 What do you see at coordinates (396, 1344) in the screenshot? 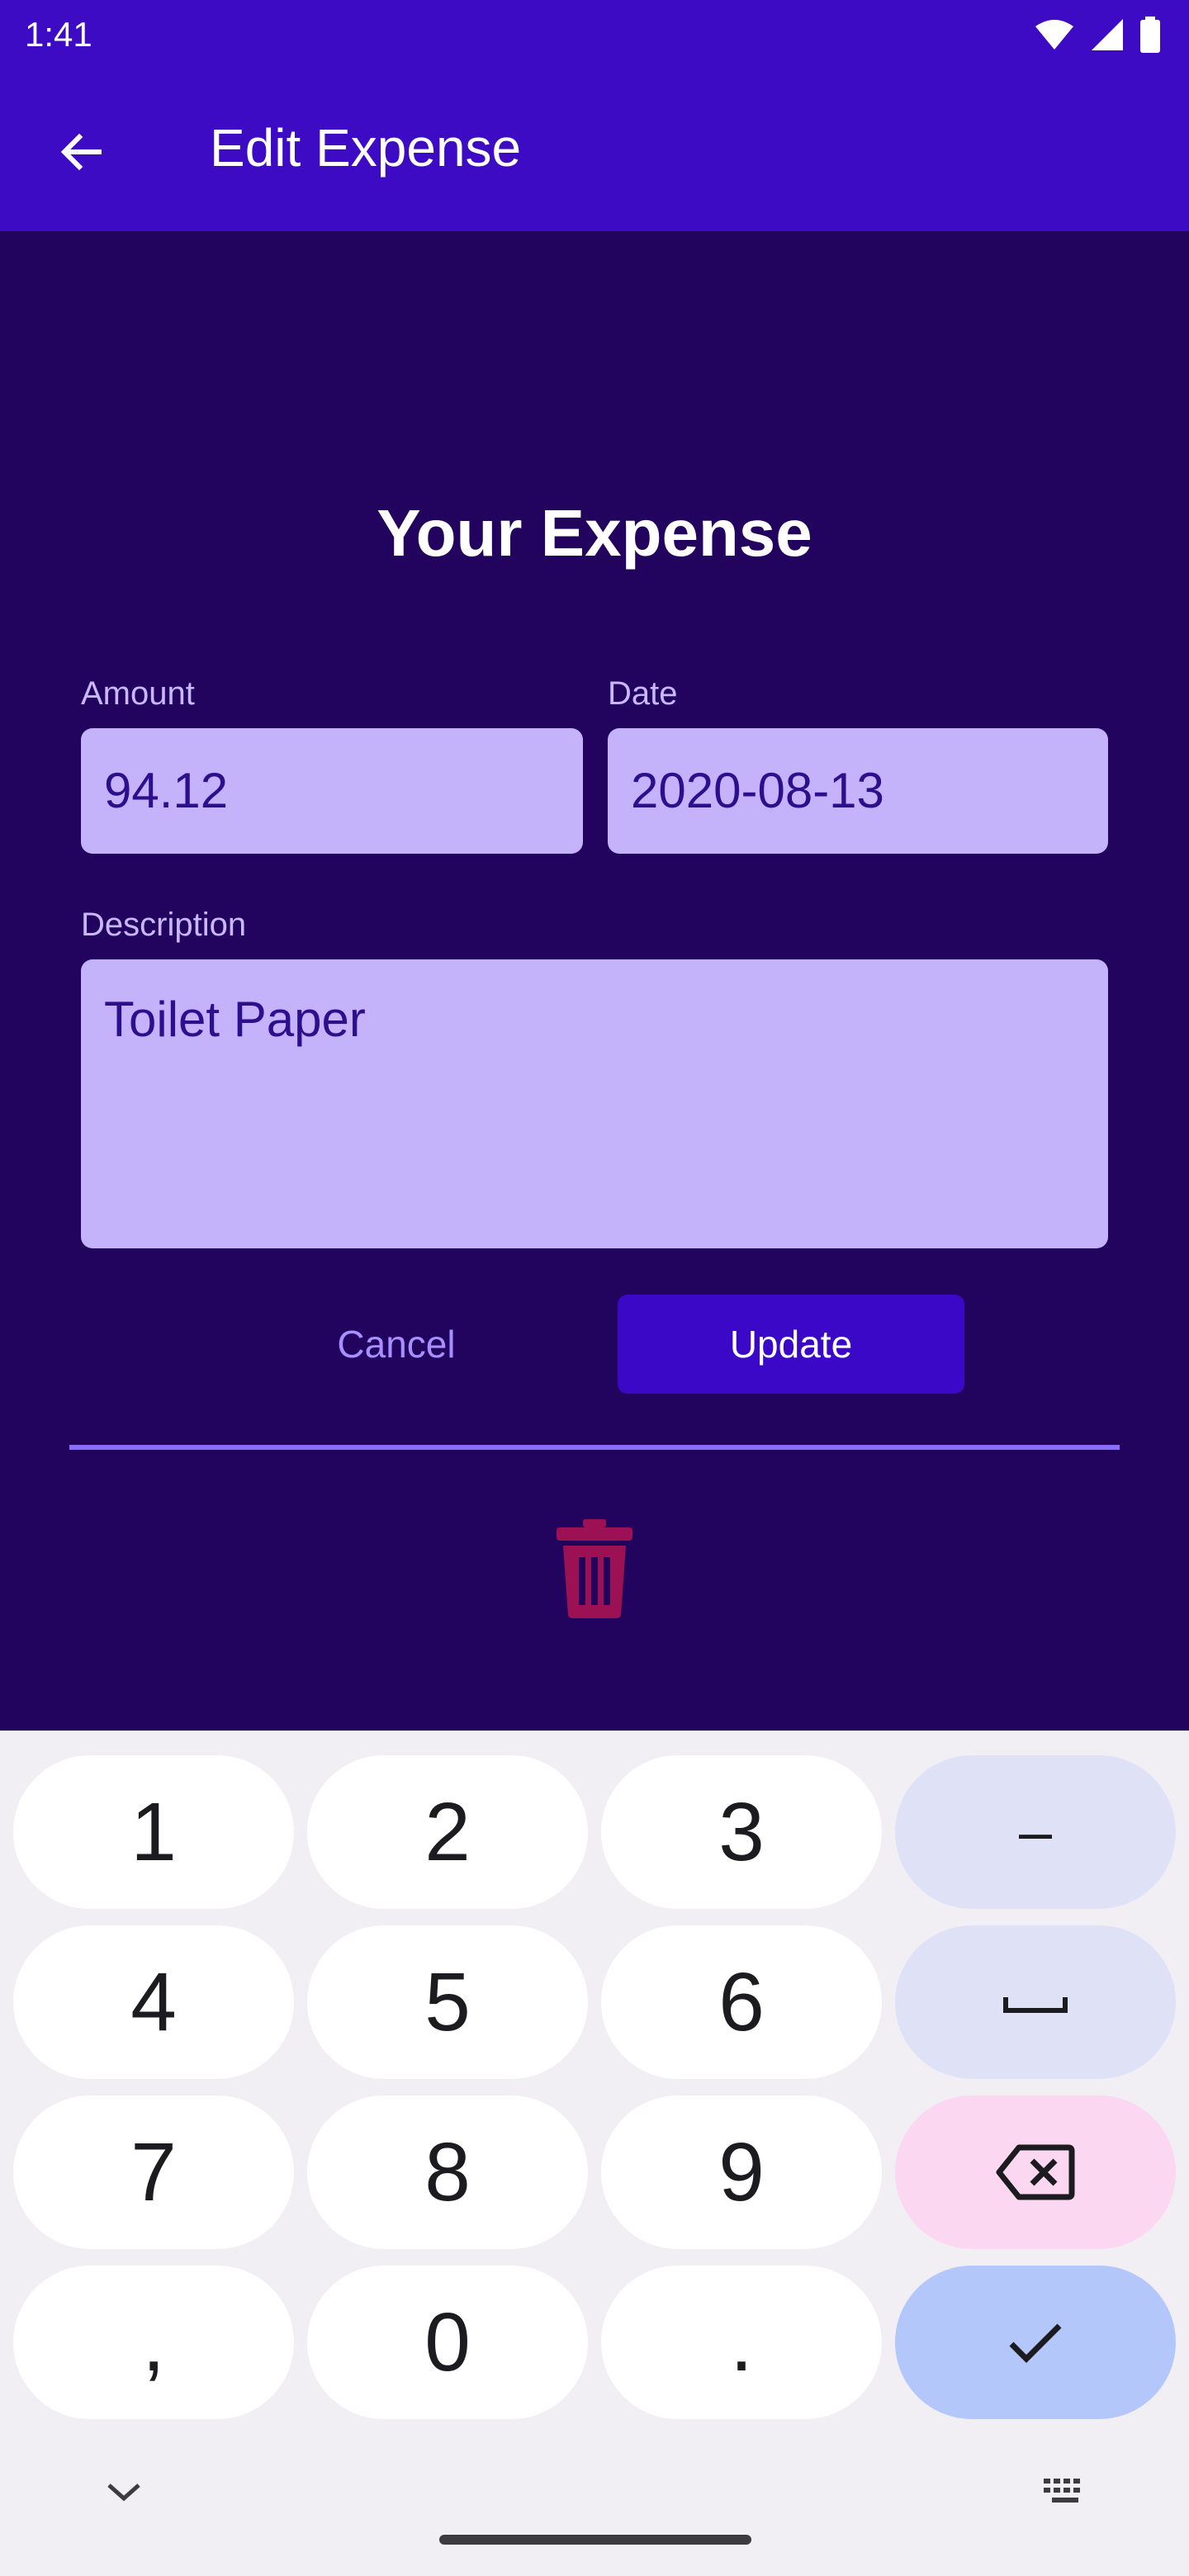
I see `cancel-button: Cancel` at bounding box center [396, 1344].